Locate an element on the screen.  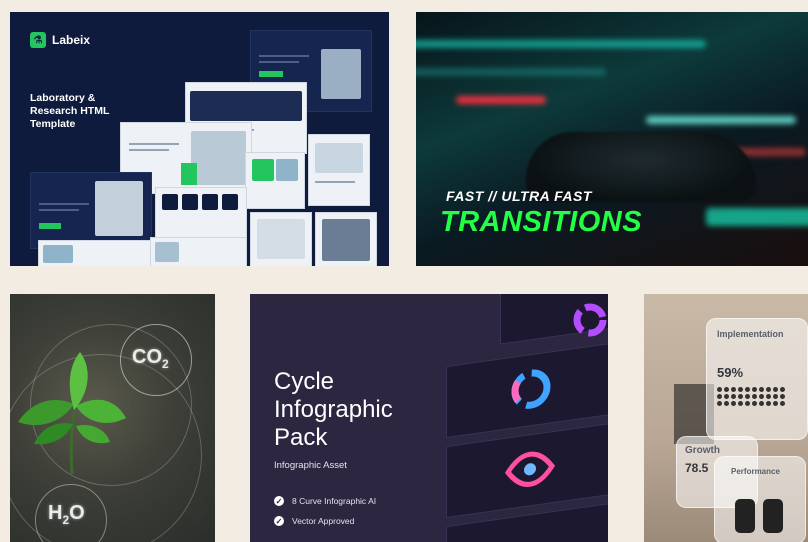
implementation-value: 59% is located at coordinates (730, 372).